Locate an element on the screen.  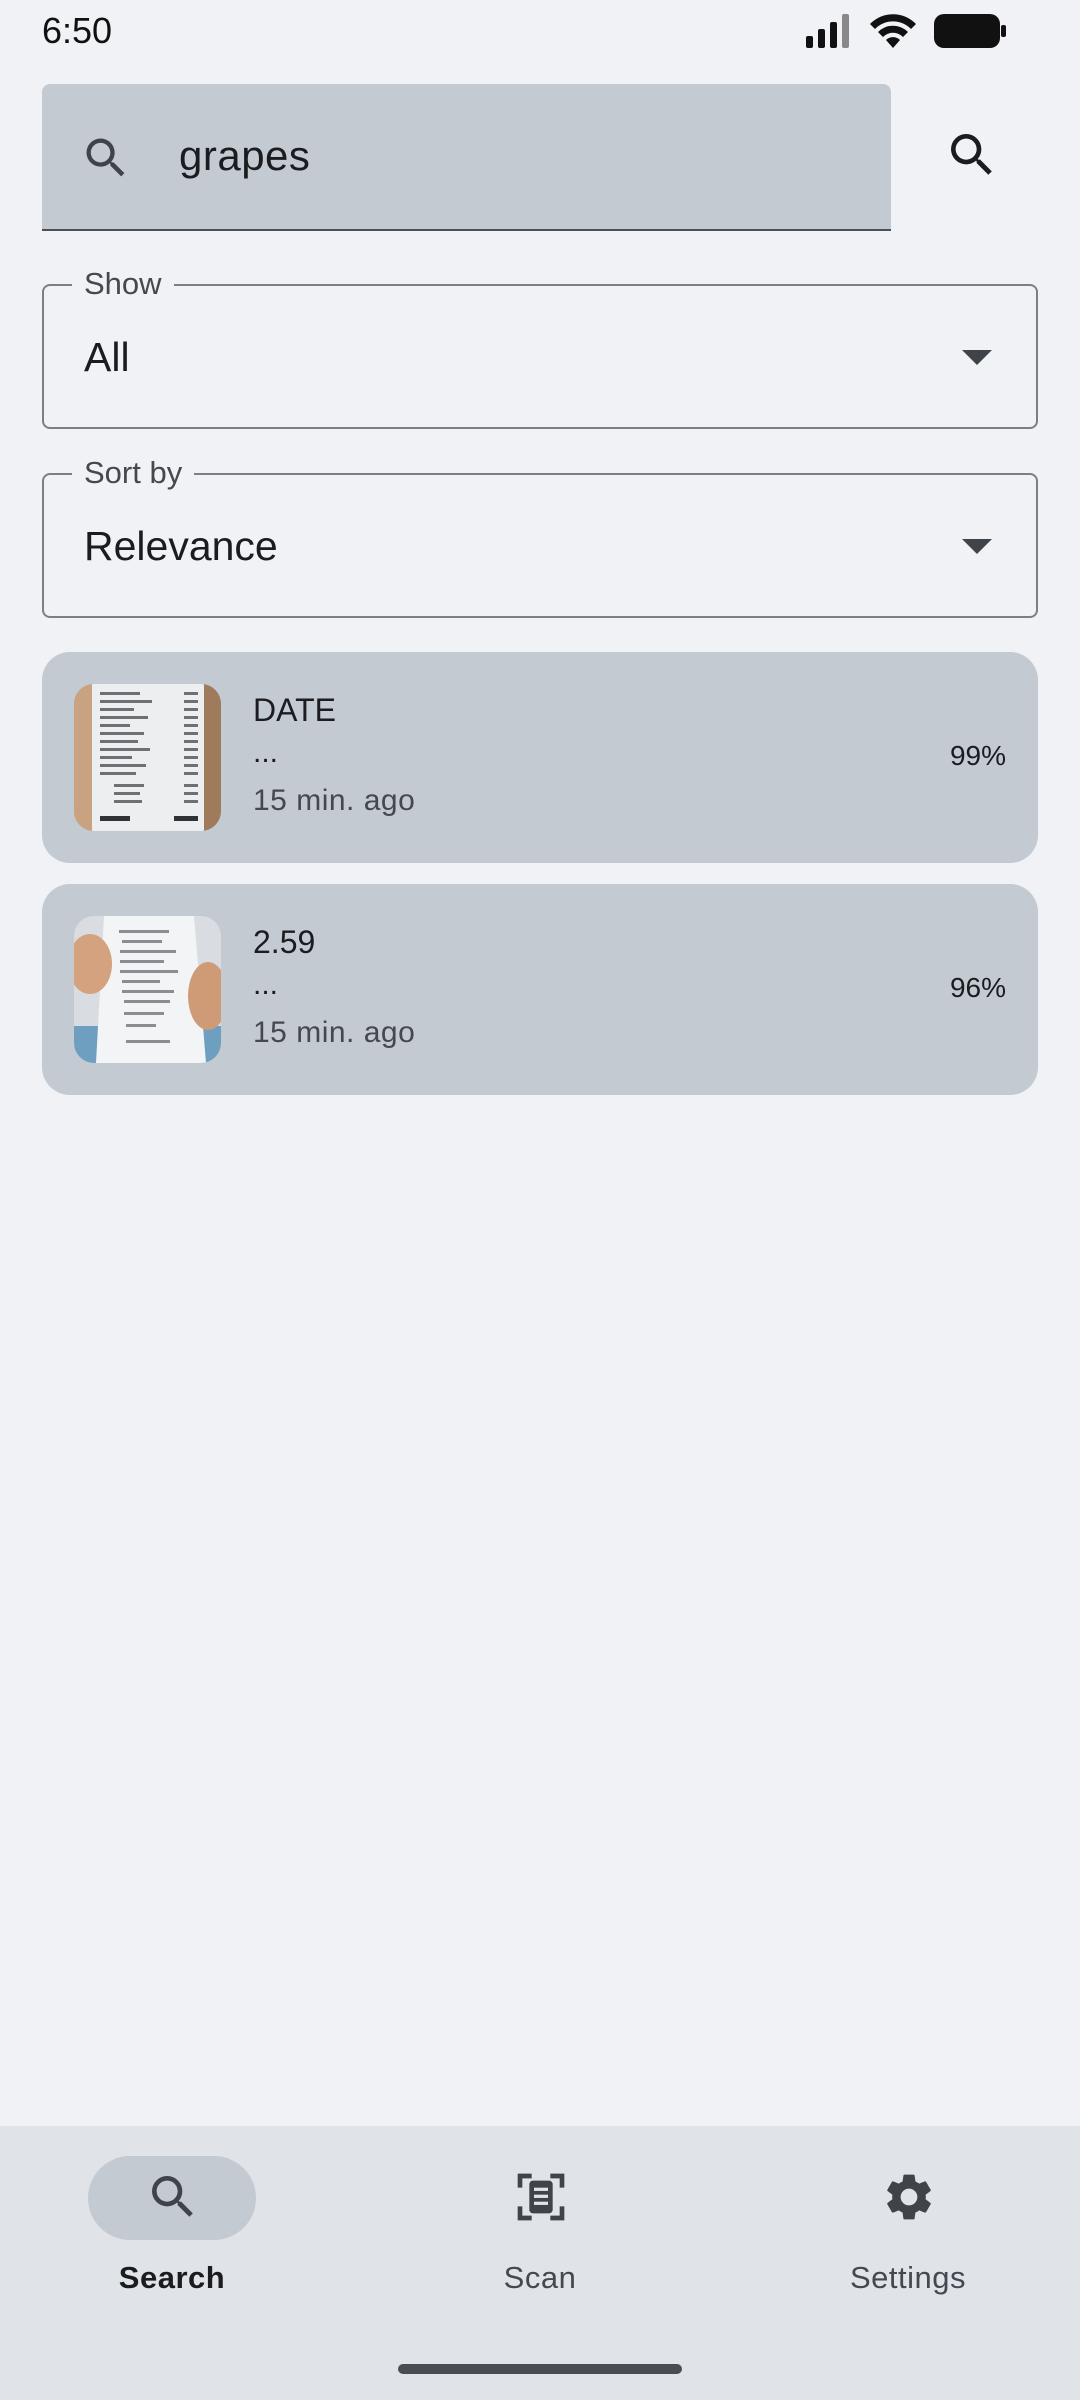
search-input: grapes is located at coordinates (466, 157).